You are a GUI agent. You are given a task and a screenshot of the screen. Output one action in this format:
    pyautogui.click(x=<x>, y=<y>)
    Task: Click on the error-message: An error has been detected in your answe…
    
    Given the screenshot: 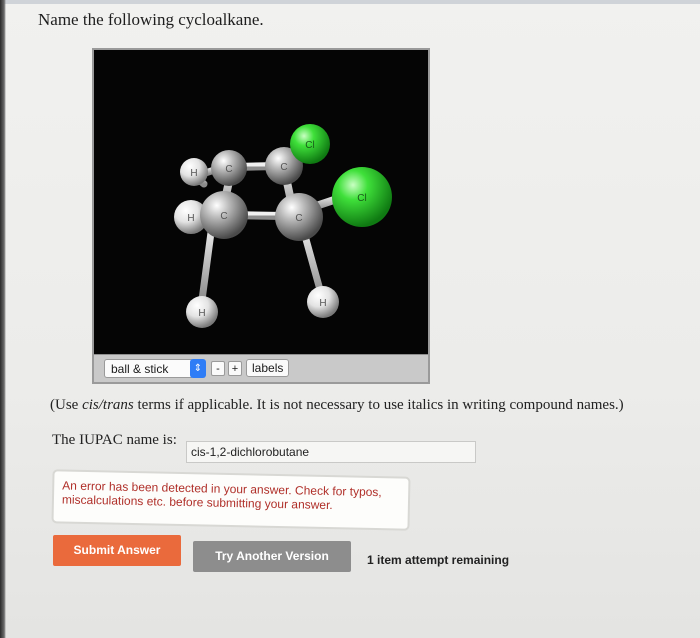 What is the action you would take?
    pyautogui.click(x=221, y=495)
    